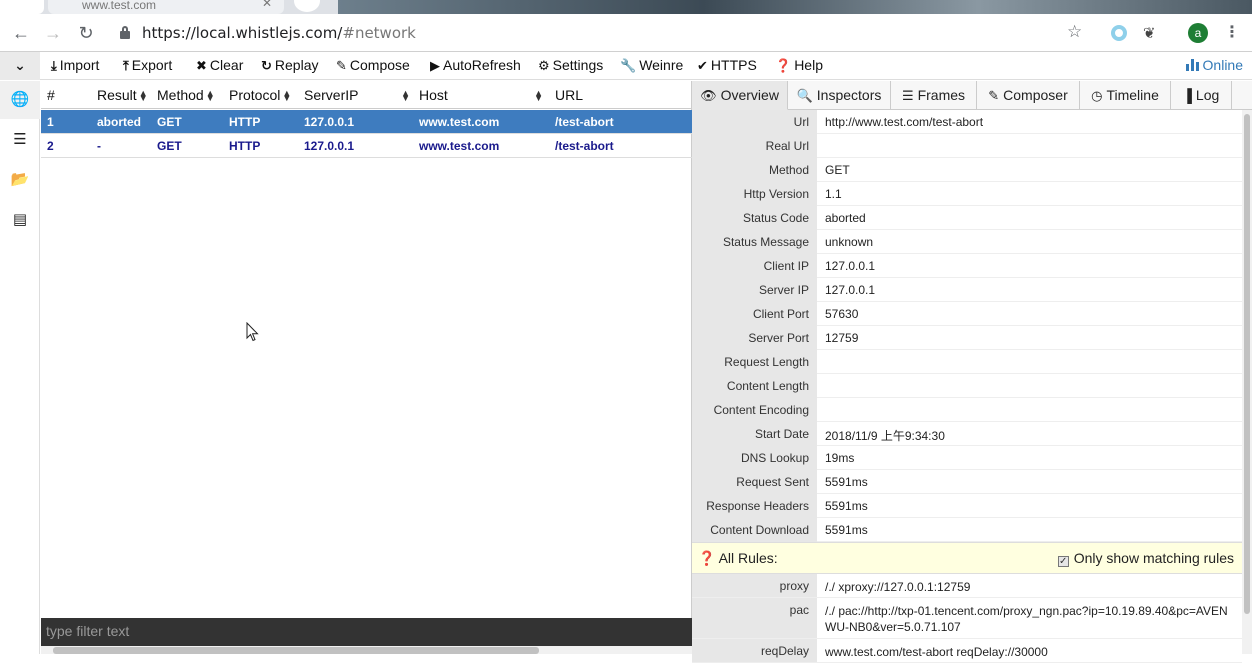 This screenshot has width=1252, height=663. I want to click on replay-button: ↻ Replay, so click(290, 65).